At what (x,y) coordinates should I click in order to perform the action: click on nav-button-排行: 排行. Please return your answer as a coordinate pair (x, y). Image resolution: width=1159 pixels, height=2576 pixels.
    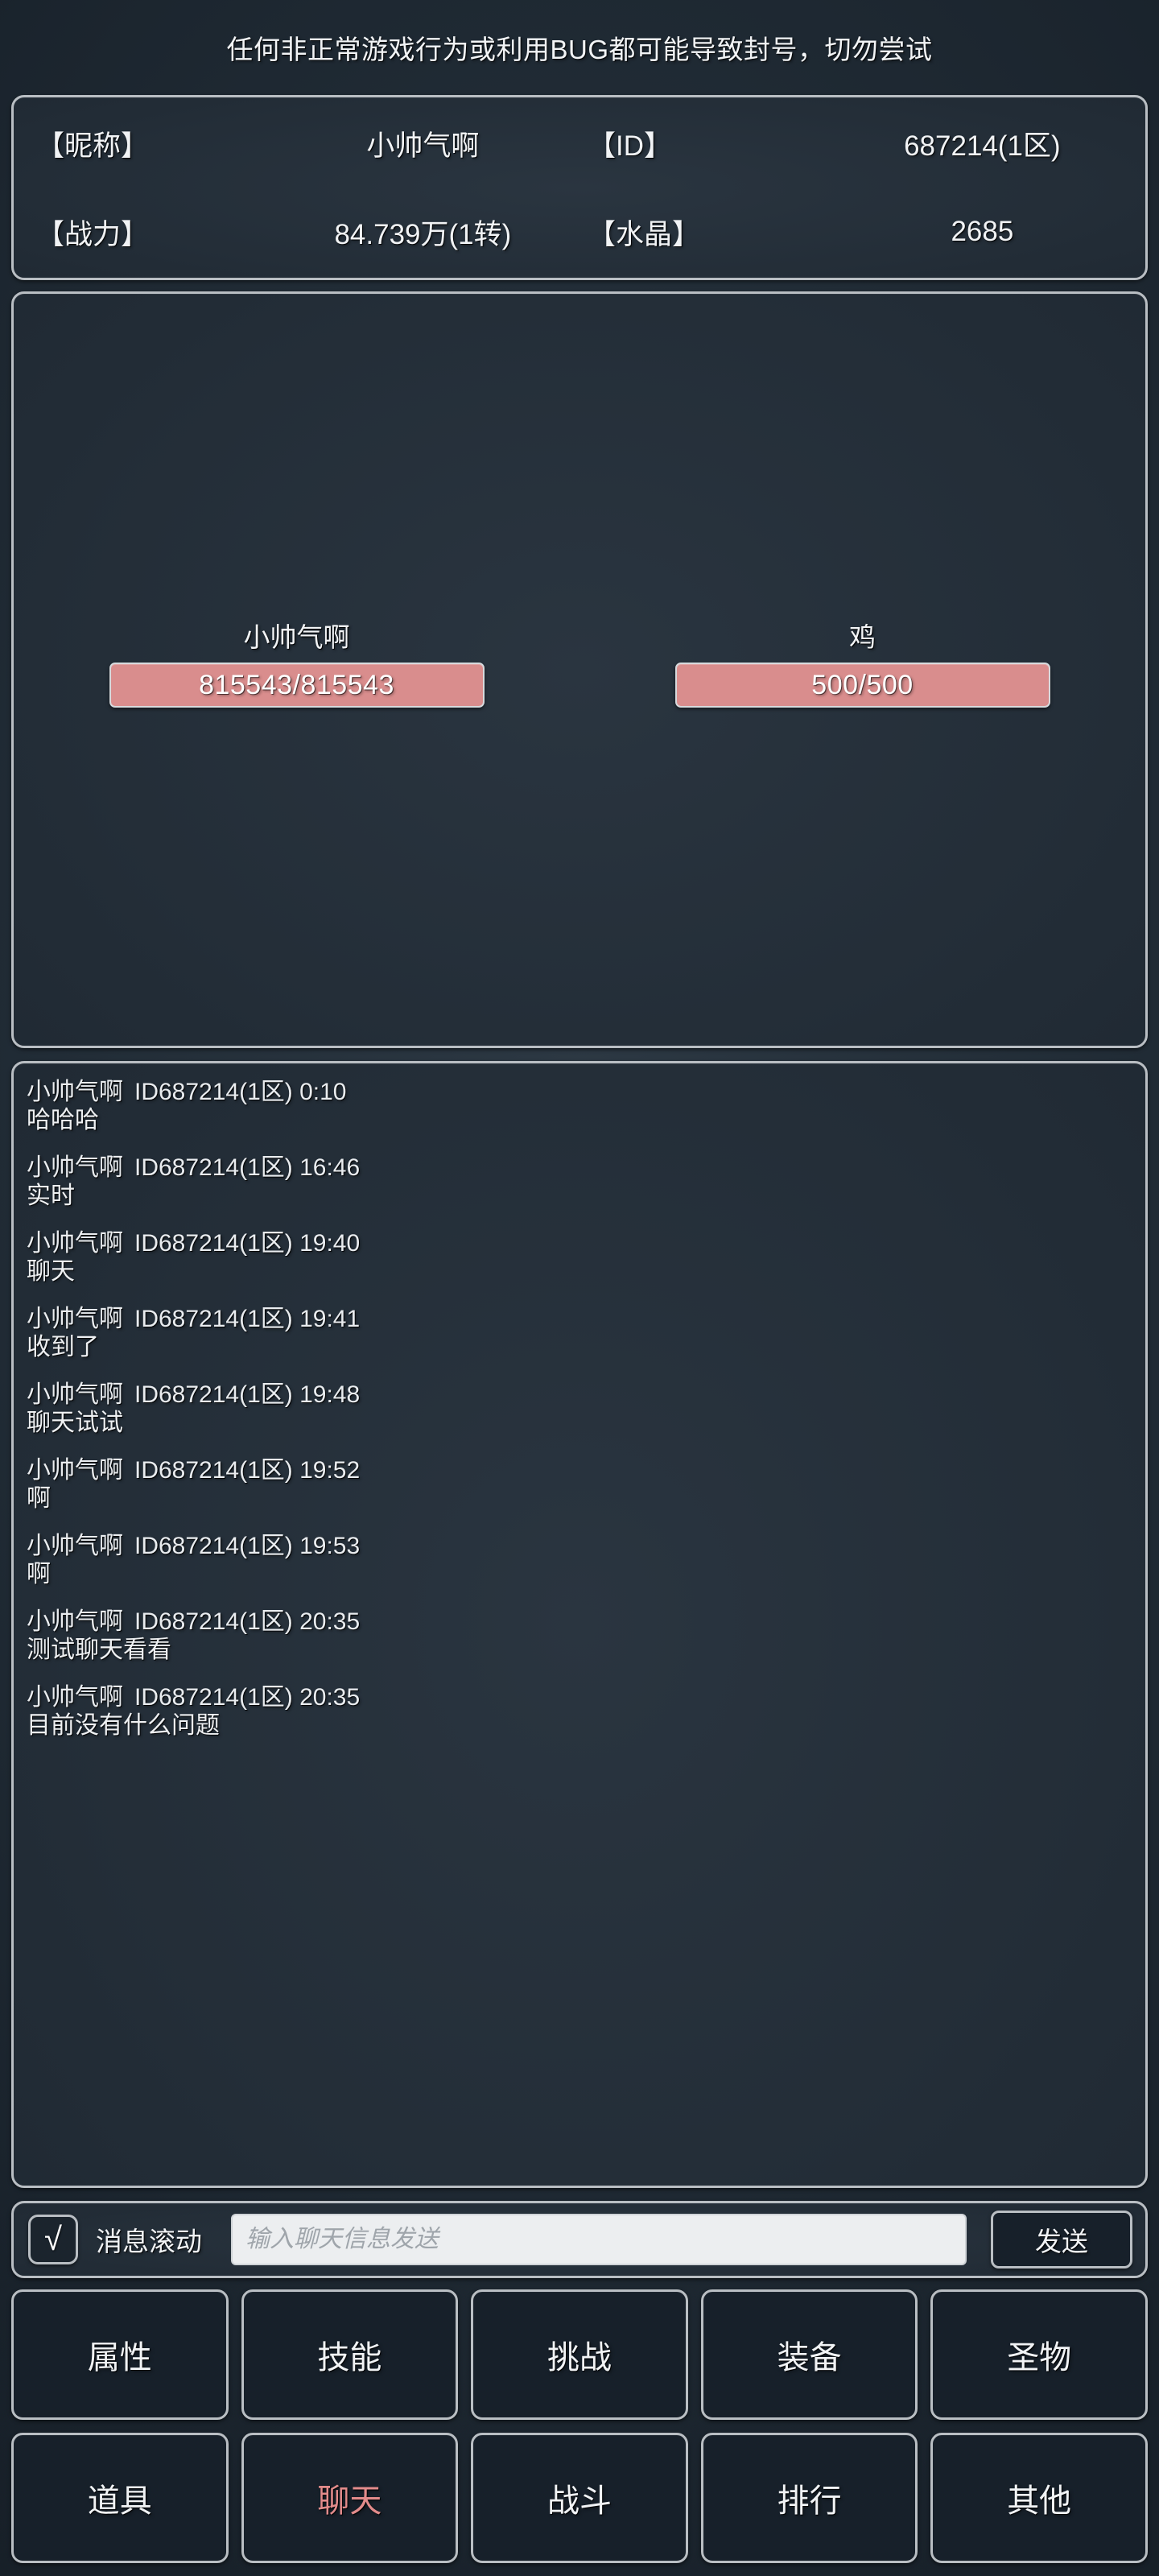
    Looking at the image, I should click on (809, 2498).